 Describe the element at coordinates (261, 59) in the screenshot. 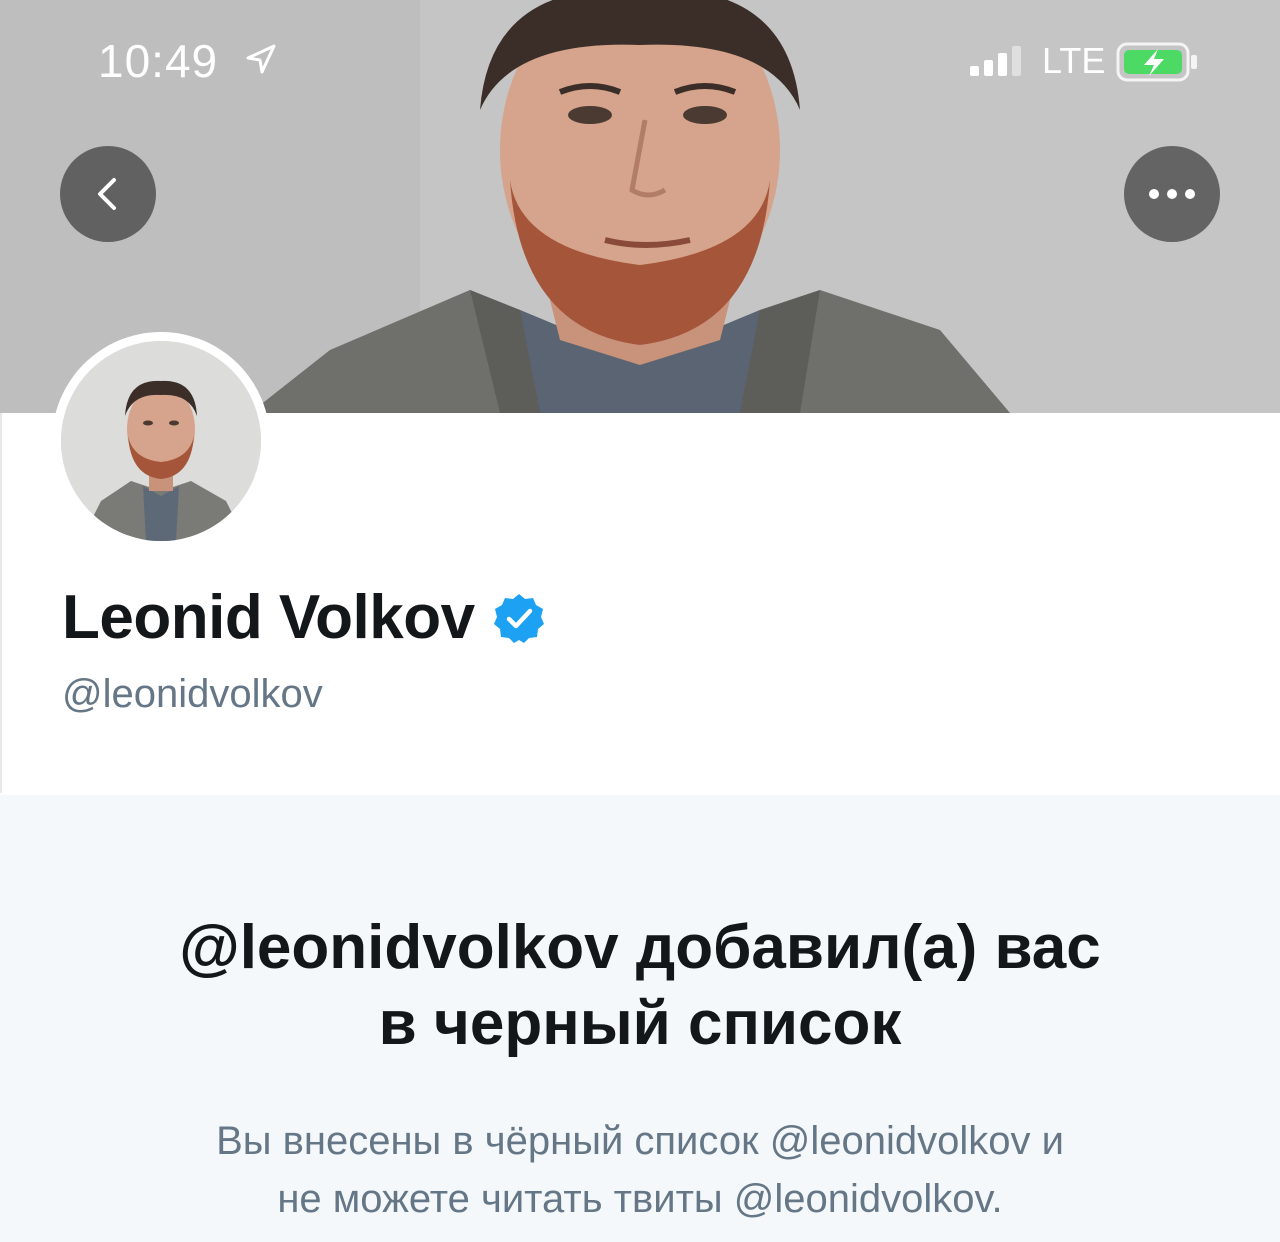

I see `location-arrow-icon` at that location.